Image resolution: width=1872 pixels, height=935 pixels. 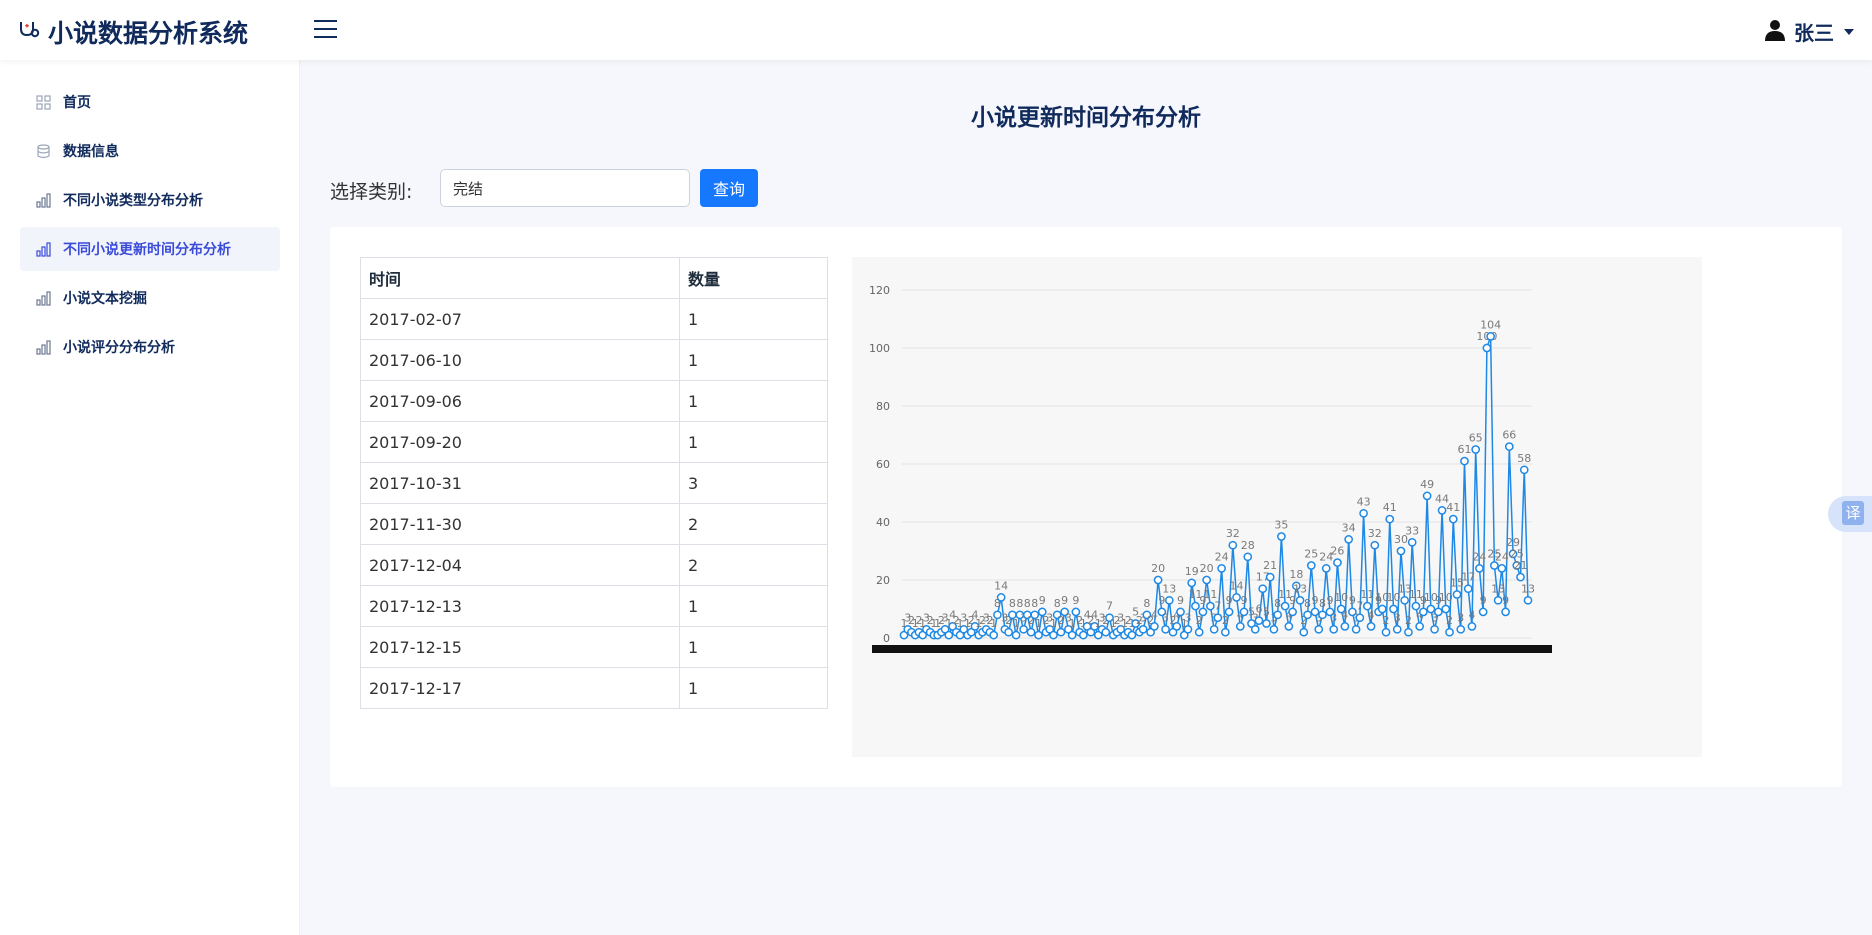 I want to click on table-cell: 2017-06-10, so click(x=520, y=360).